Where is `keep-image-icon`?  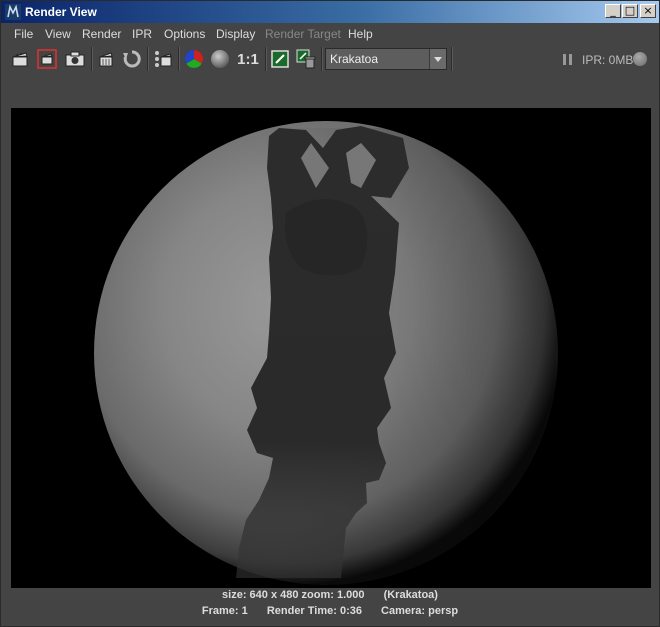 keep-image-icon is located at coordinates (280, 59).